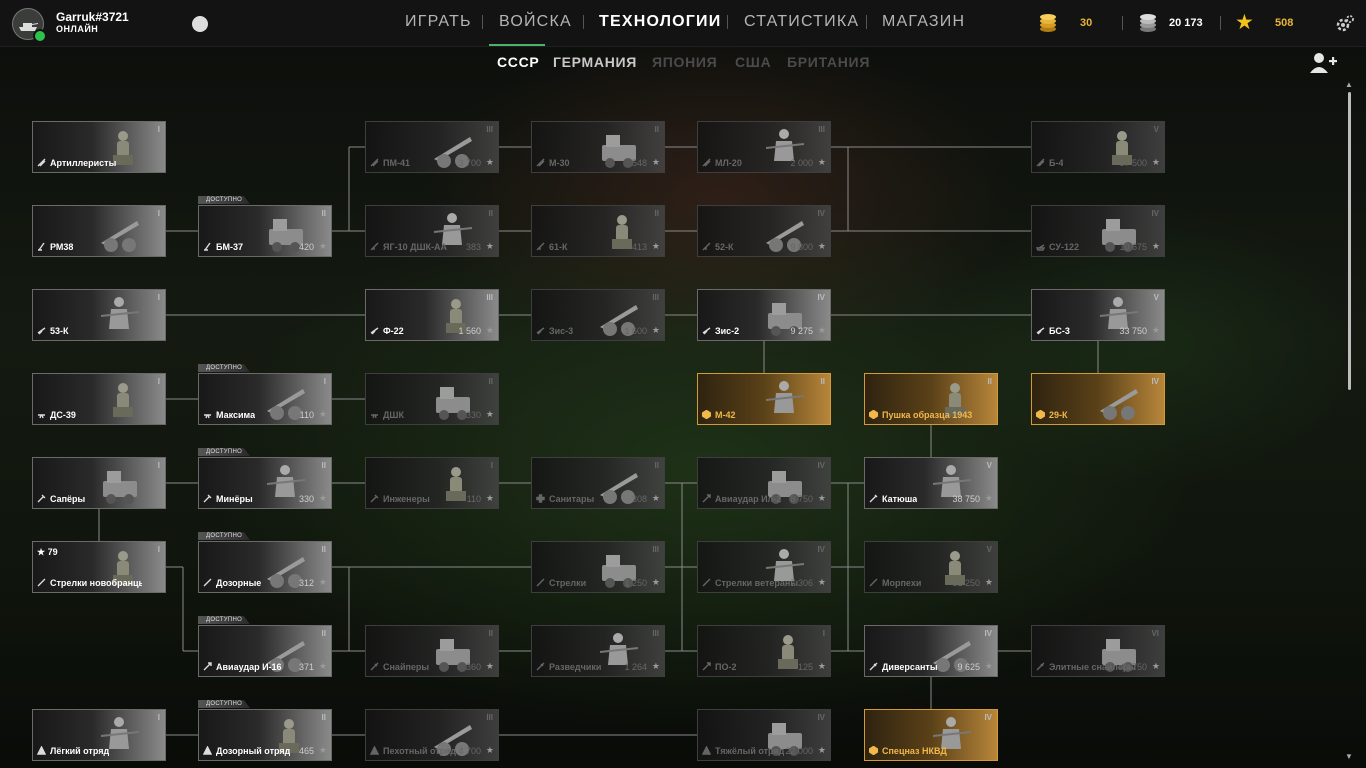 The width and height of the screenshot is (1366, 768). Describe the element at coordinates (432, 735) in the screenshot. I see `unit-card-41: III Пехотный отряд 4 700 ★` at that location.